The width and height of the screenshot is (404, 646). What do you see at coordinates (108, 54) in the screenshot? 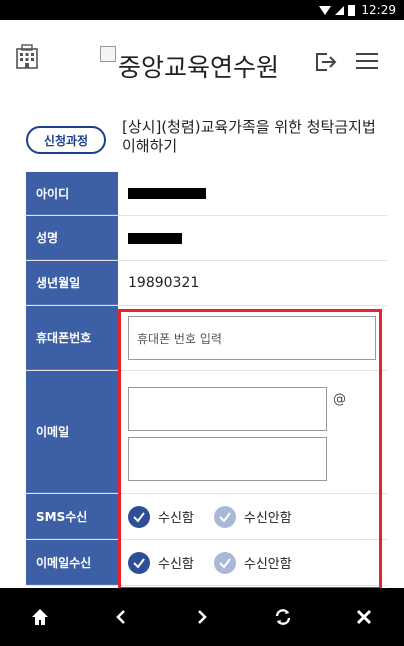
I see `broken-image-icon` at bounding box center [108, 54].